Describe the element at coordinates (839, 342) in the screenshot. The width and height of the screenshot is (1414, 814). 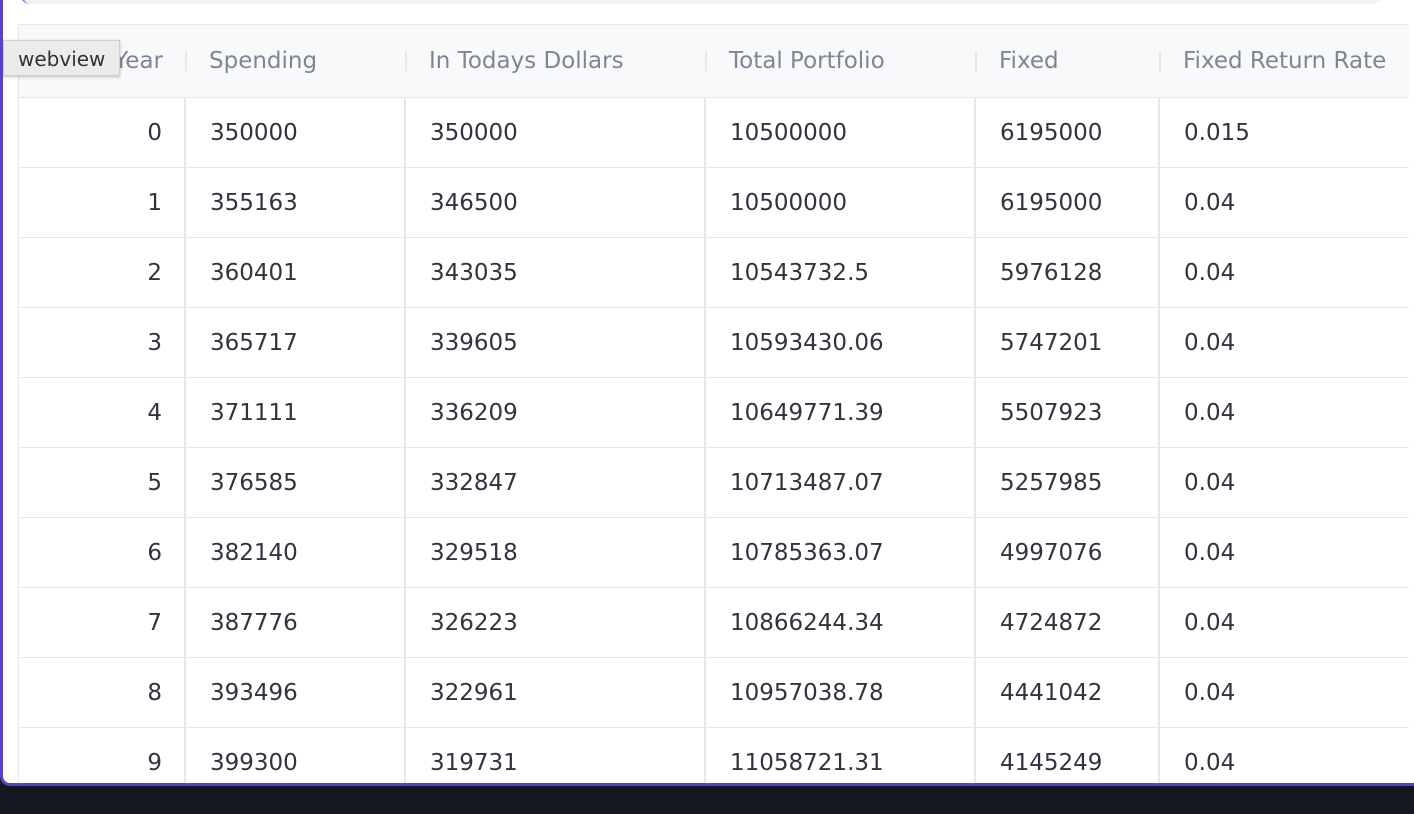
I see `cell-total-portfolio: 10593430.06` at that location.